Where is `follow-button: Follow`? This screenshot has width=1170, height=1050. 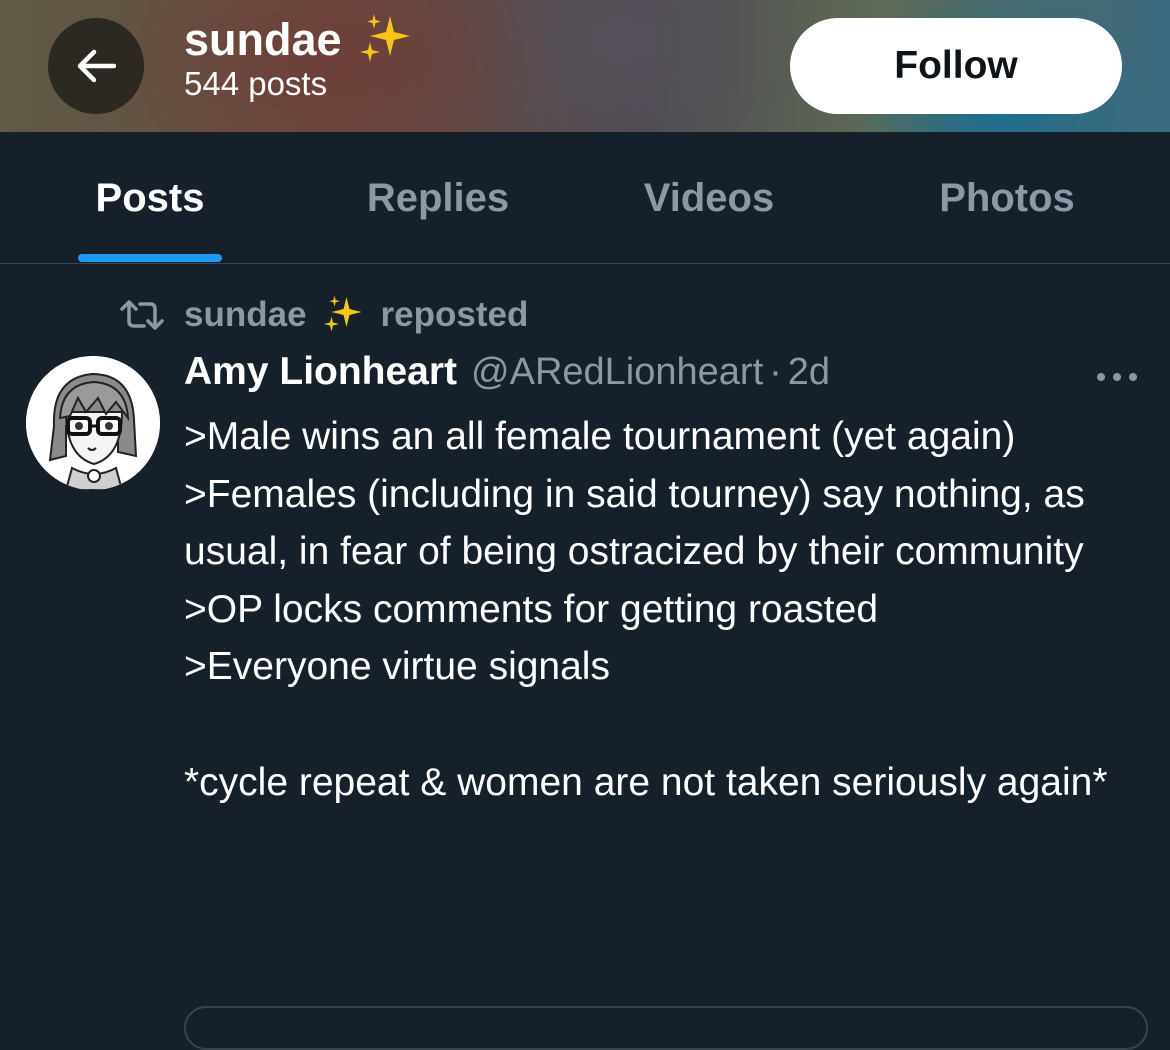 follow-button: Follow is located at coordinates (956, 66).